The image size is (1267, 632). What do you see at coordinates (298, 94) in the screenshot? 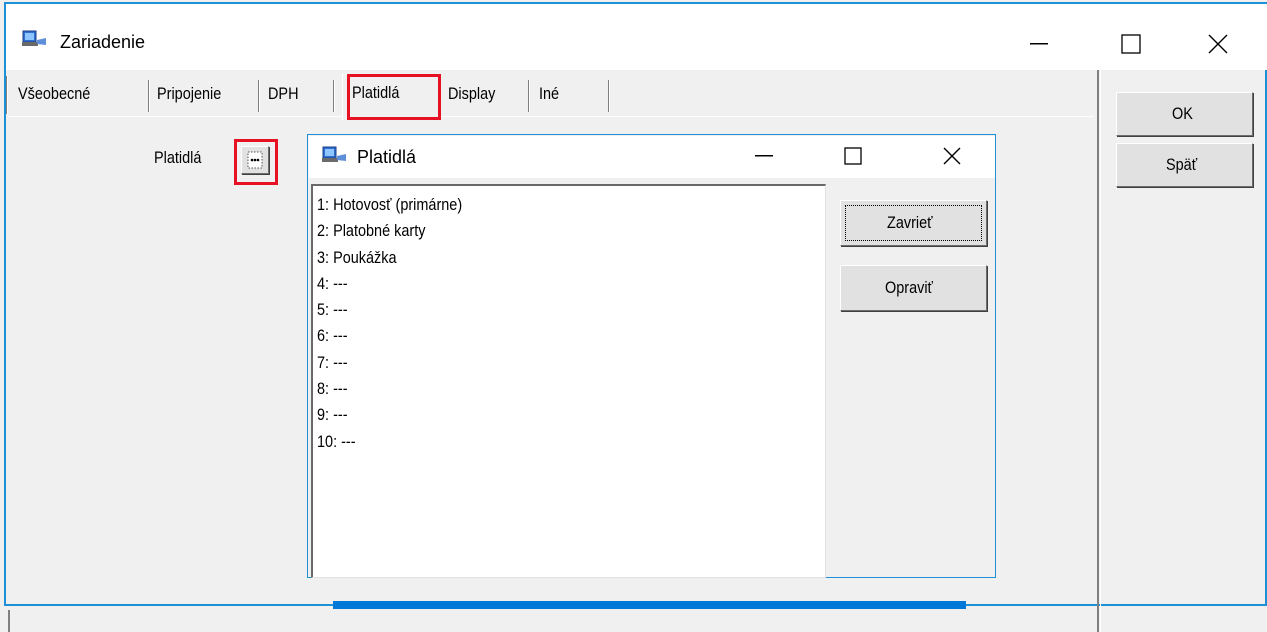
I see `tab-dph: DPH` at bounding box center [298, 94].